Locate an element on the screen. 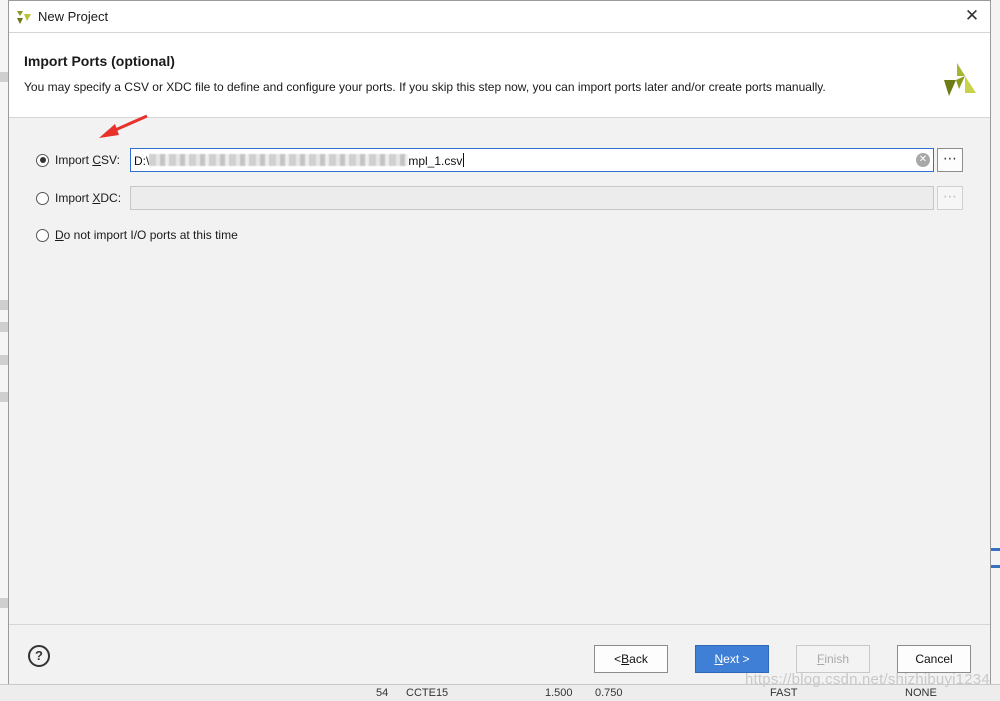 The image size is (1000, 701). page-title: Import Ports (optional) is located at coordinates (99, 61).